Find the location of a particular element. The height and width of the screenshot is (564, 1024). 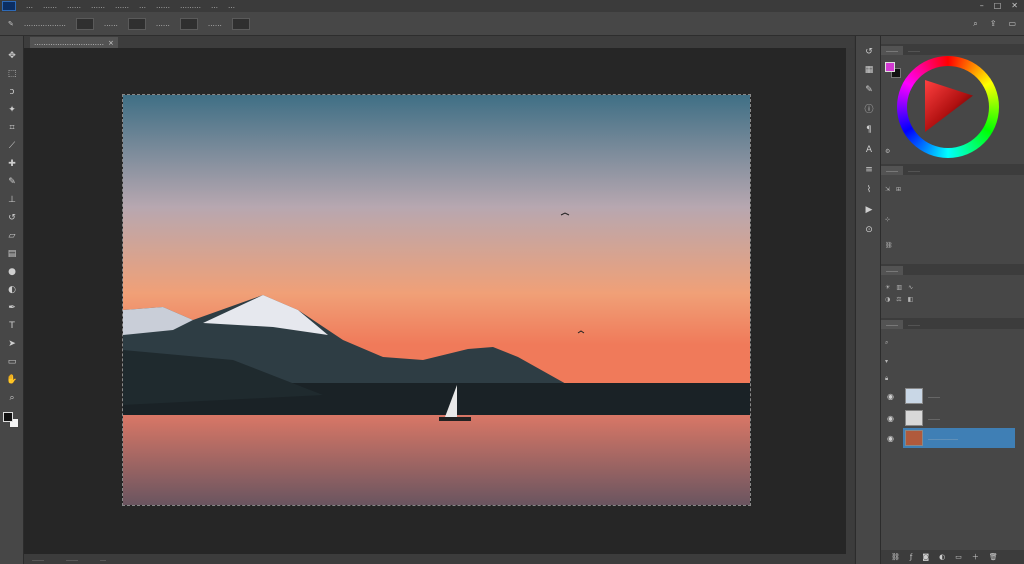

bw-icon: ◧ is located at coordinates (911, 299).